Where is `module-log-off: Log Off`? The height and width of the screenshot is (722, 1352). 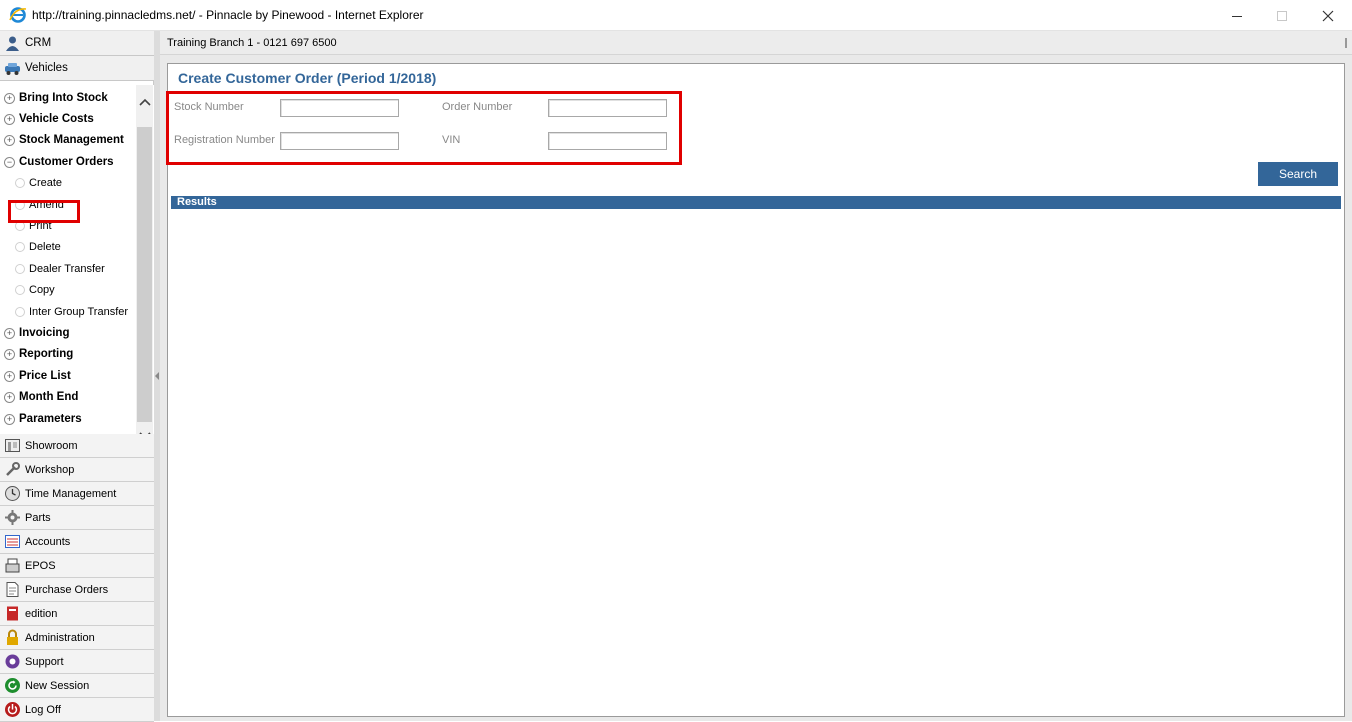
module-log-off: Log Off is located at coordinates (77, 710).